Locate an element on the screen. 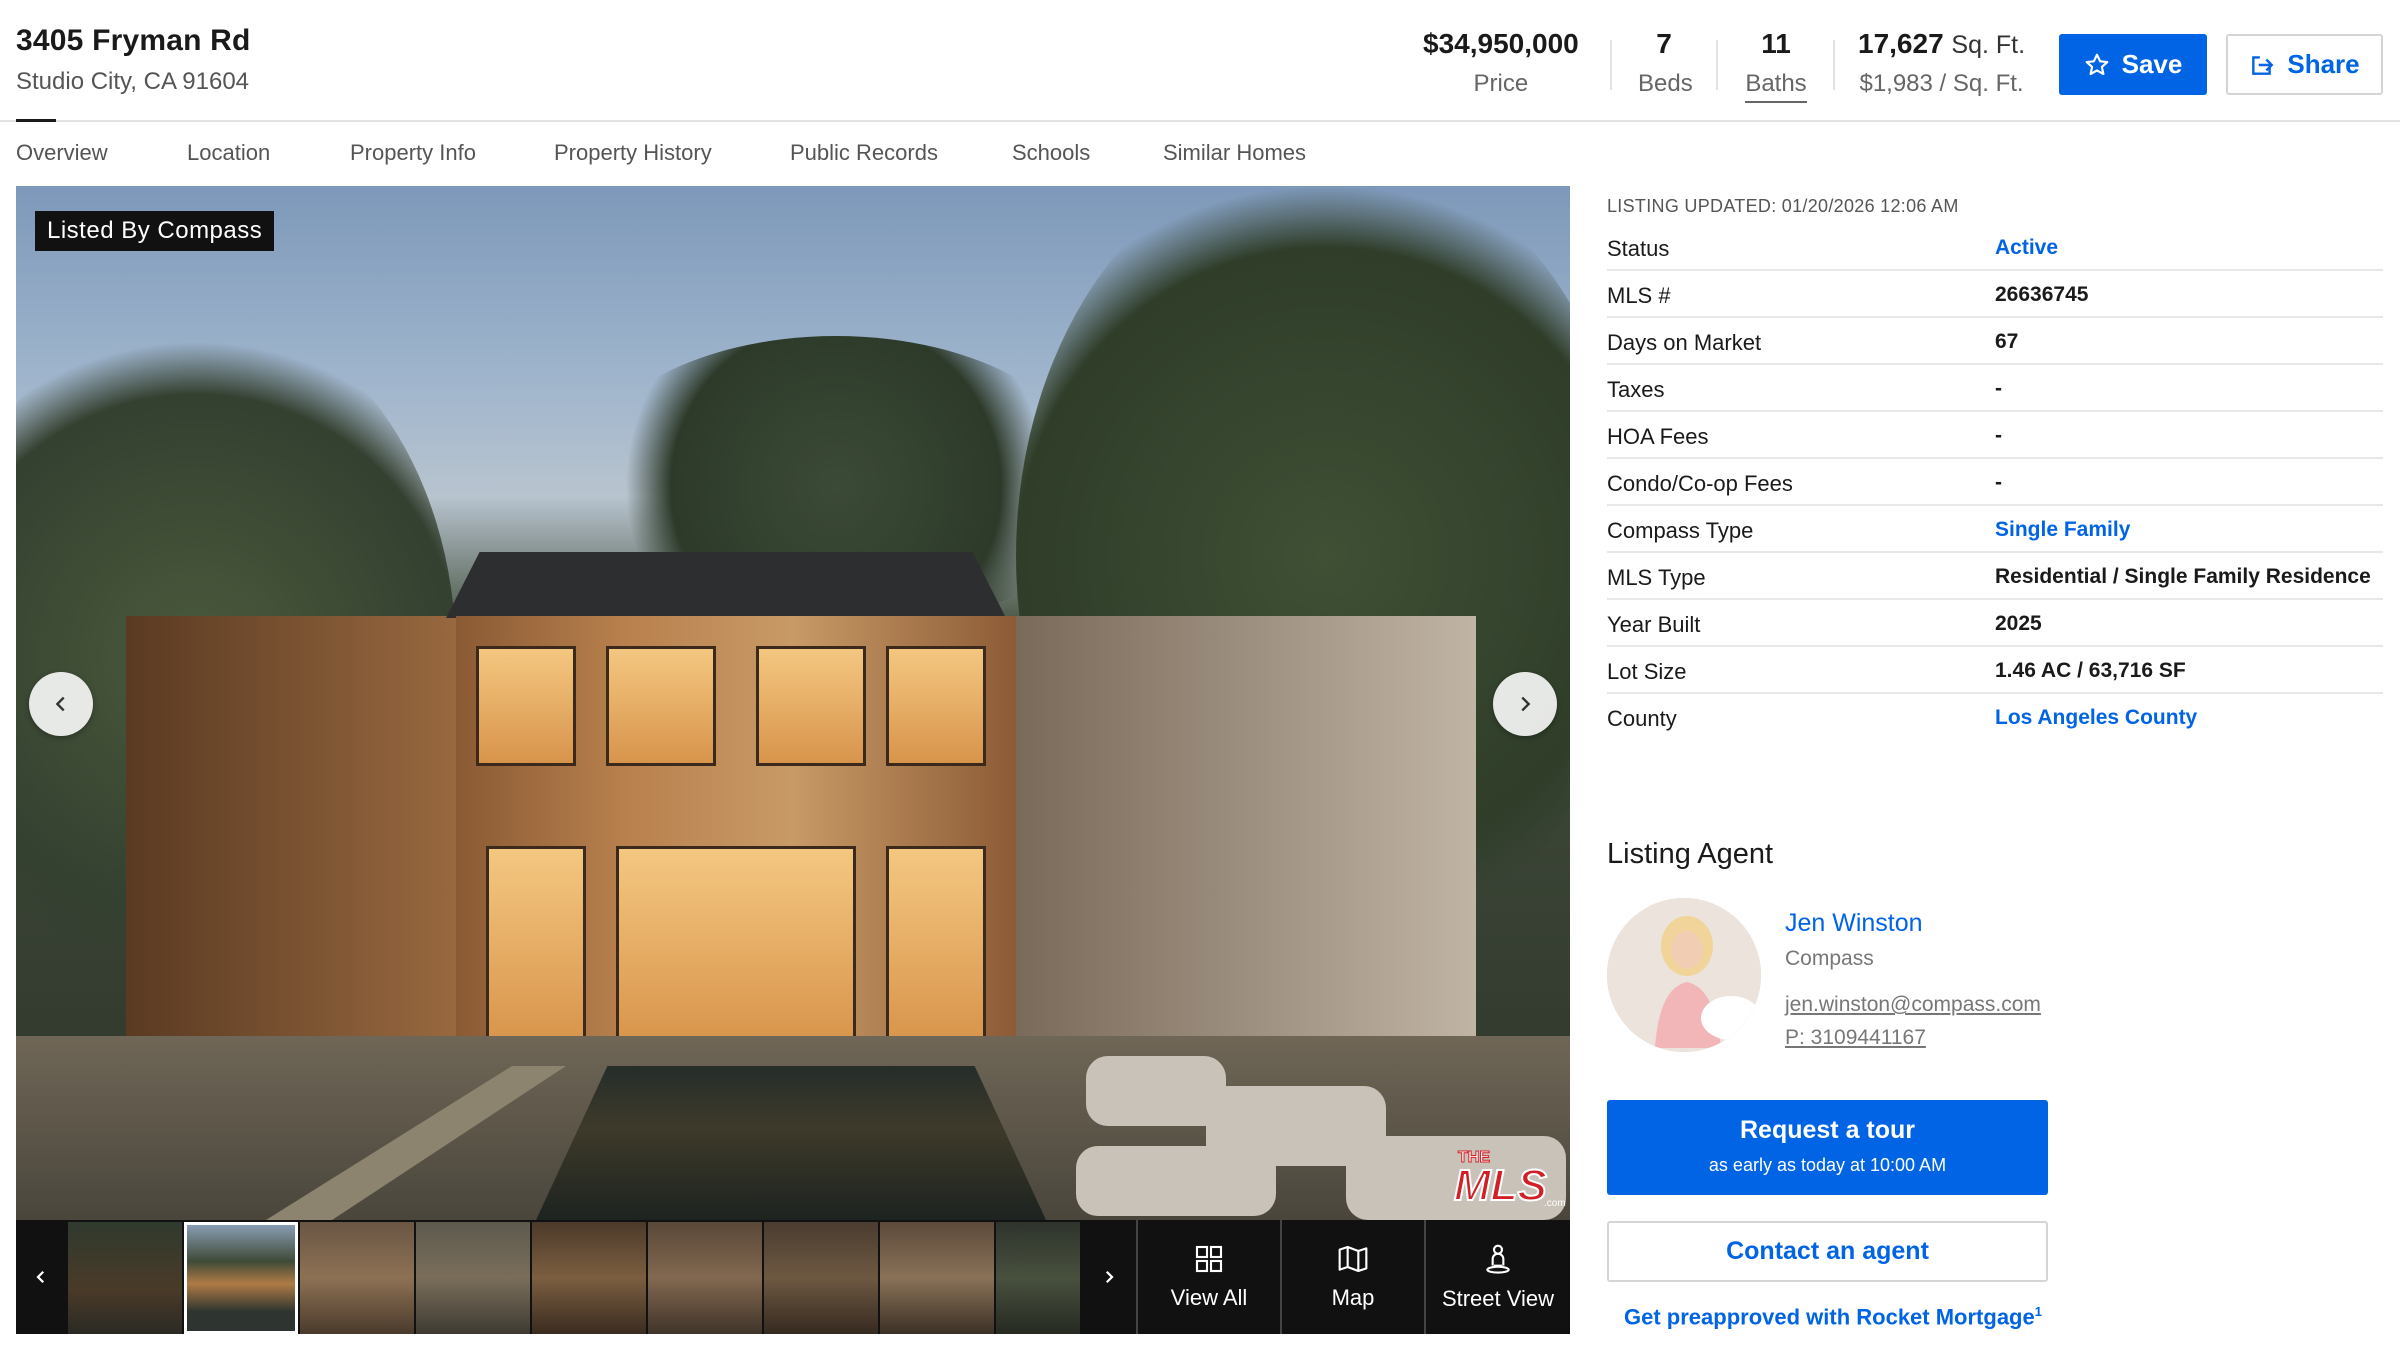  house-roof is located at coordinates (726, 585).